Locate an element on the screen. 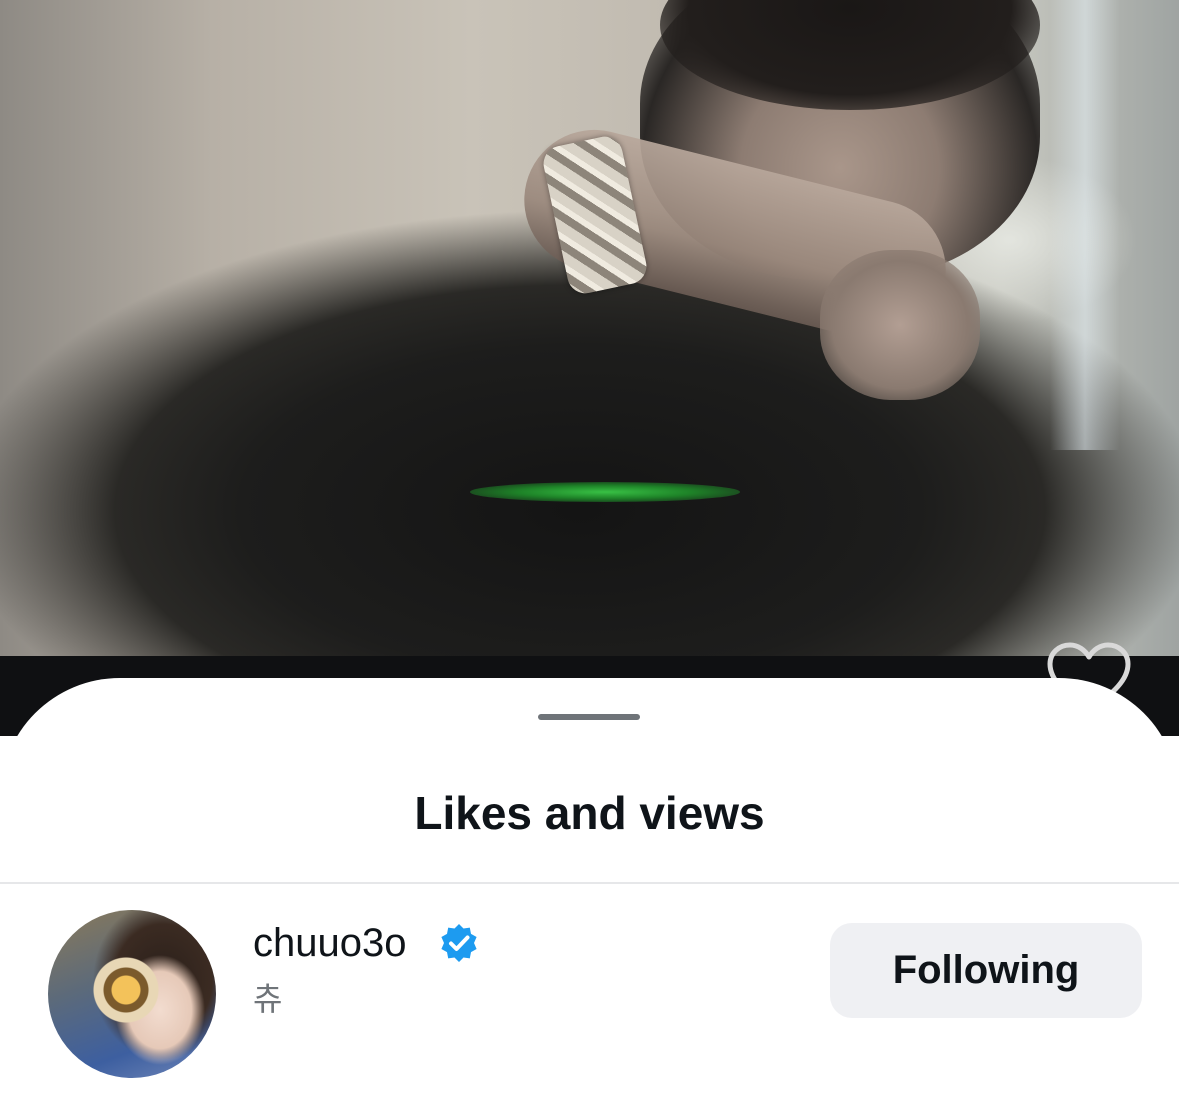 The image size is (1179, 1111). verified-badge-icon is located at coordinates (459, 943).